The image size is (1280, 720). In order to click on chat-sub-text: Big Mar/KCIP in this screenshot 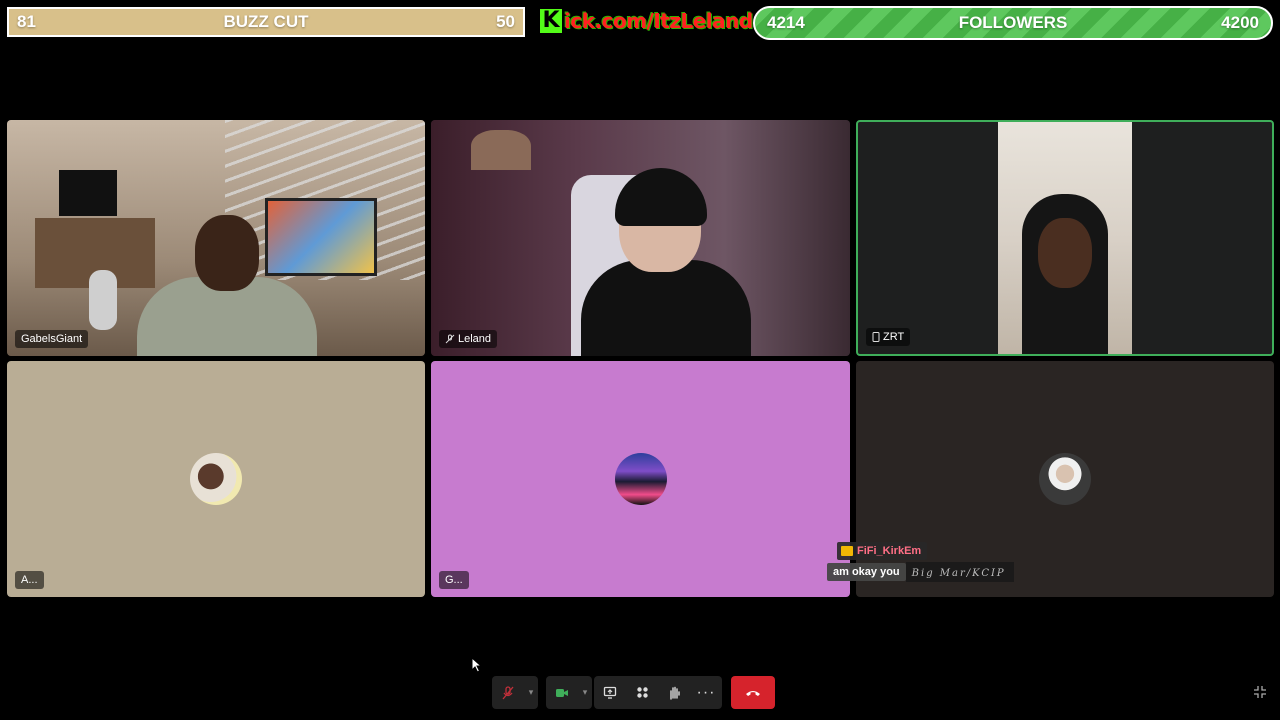, I will do `click(959, 572)`.